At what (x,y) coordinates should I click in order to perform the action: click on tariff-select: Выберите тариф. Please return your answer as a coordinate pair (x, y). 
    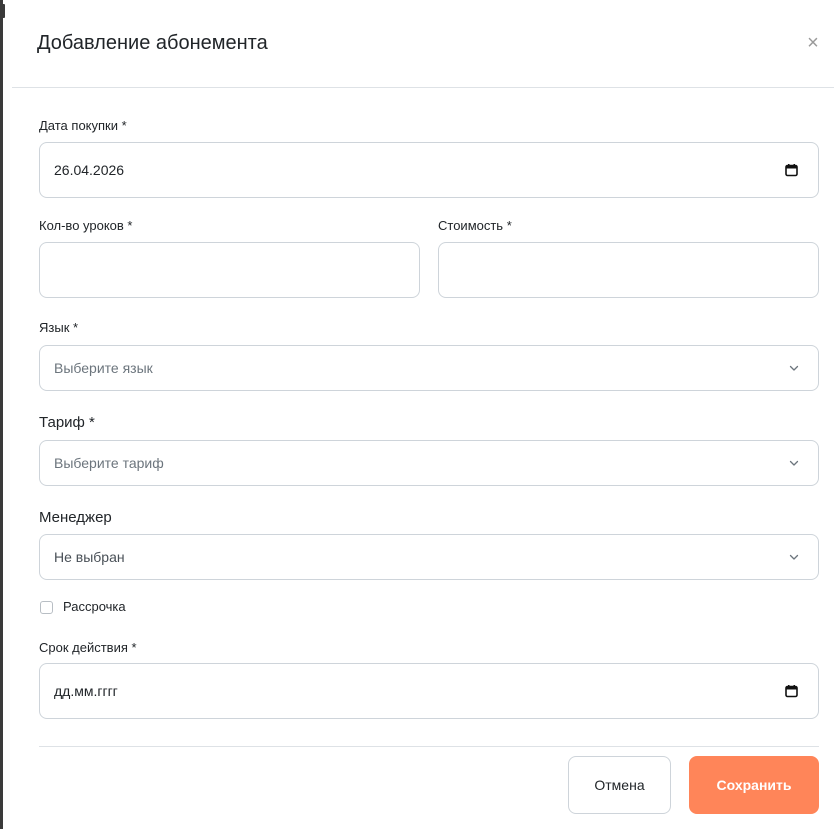
    Looking at the image, I should click on (429, 463).